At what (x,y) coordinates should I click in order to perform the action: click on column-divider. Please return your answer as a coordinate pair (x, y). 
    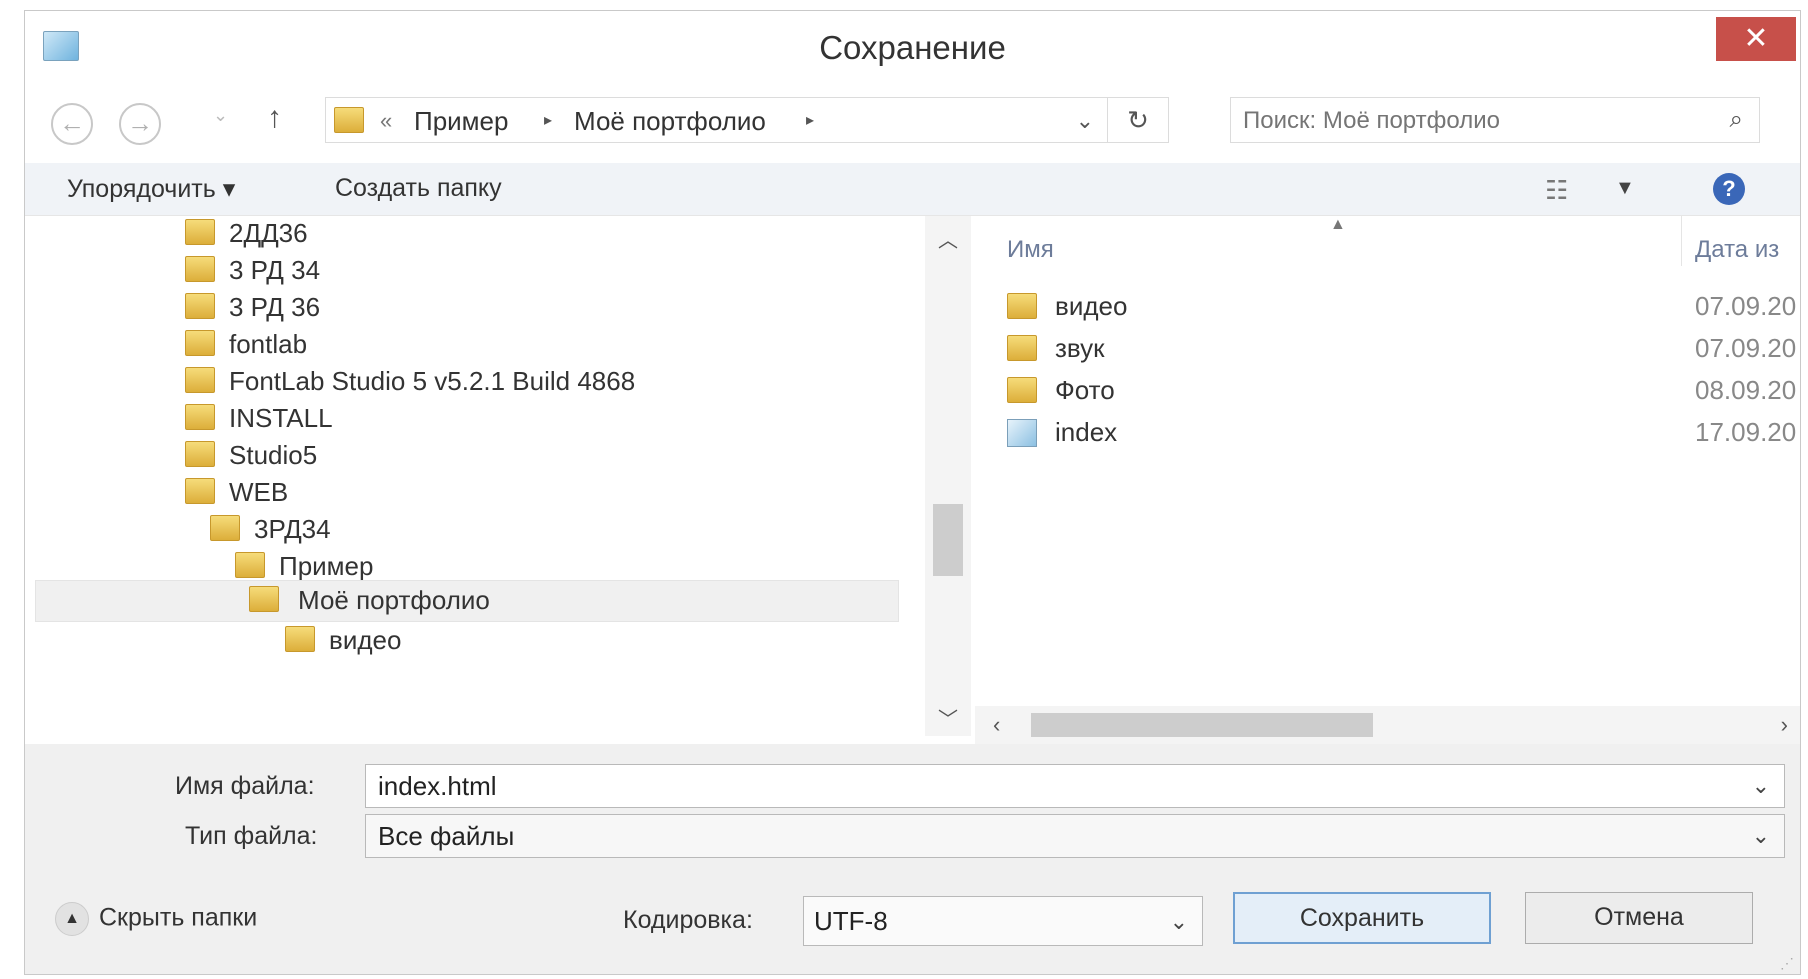
    Looking at the image, I should click on (1681, 241).